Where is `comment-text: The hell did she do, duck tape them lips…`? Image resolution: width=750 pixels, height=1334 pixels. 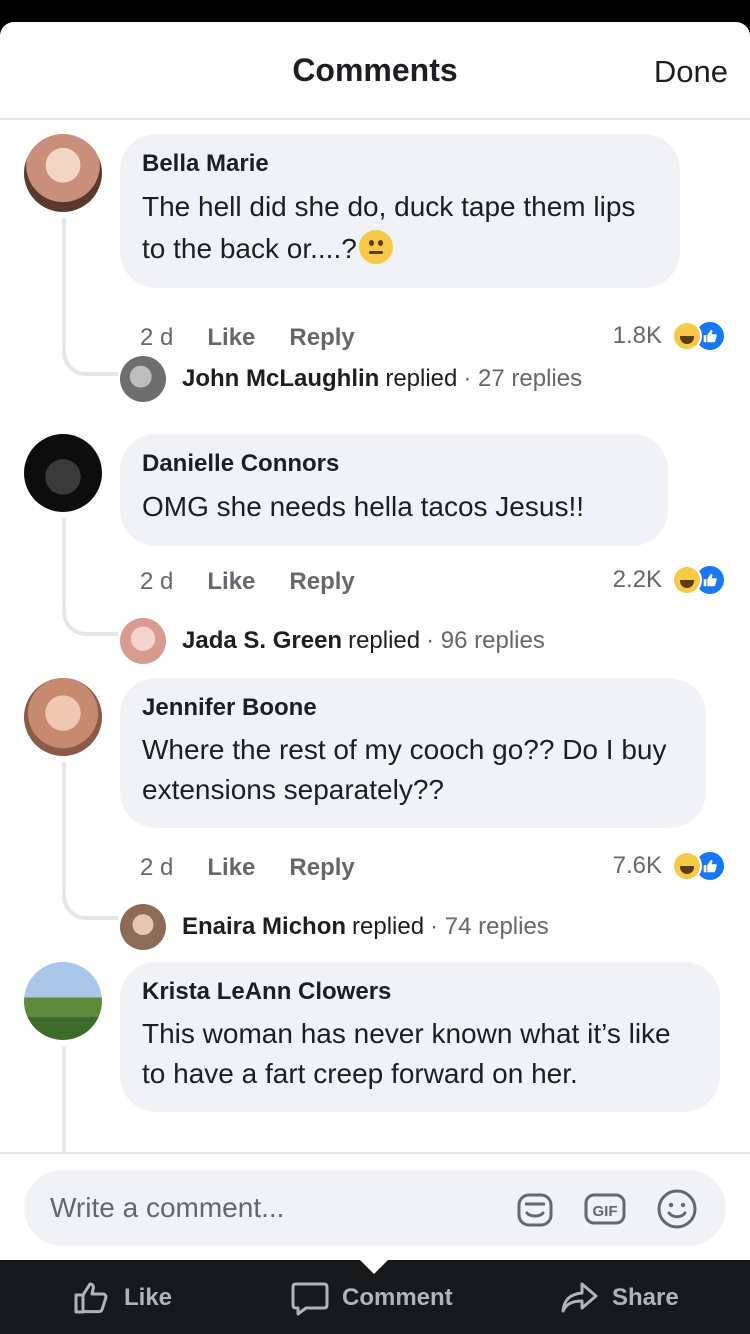 comment-text: The hell did she do, duck tape them lips… is located at coordinates (400, 228).